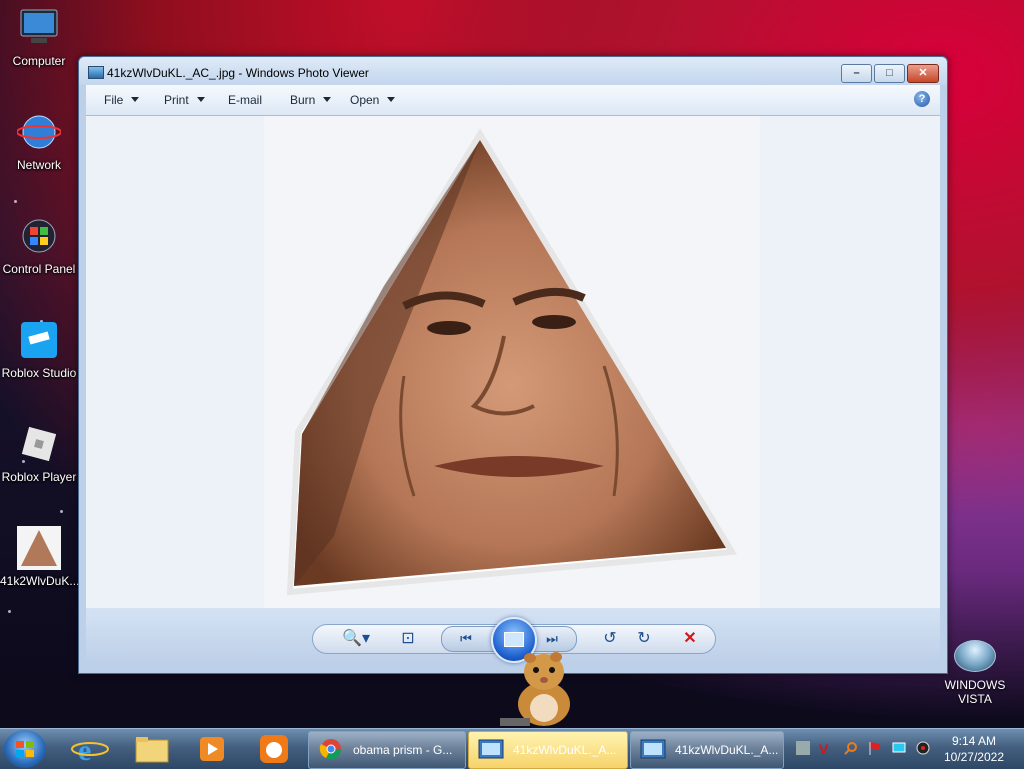 The width and height of the screenshot is (1024, 769). I want to click on media-player-icon, so click(212, 749).